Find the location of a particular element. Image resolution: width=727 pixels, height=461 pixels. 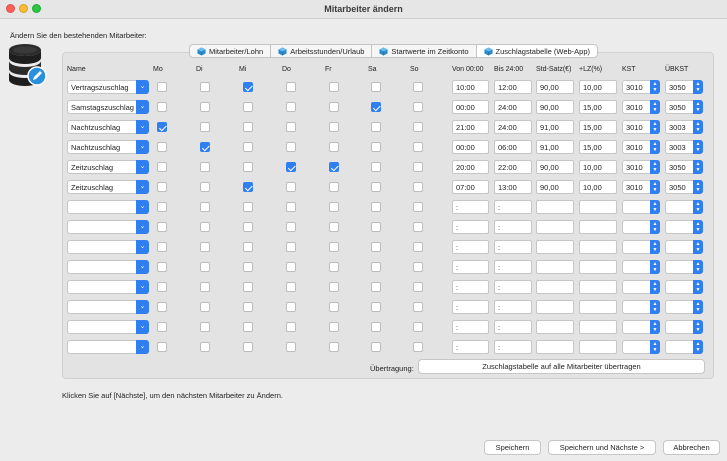

von-input: 20:00 is located at coordinates (470, 167).